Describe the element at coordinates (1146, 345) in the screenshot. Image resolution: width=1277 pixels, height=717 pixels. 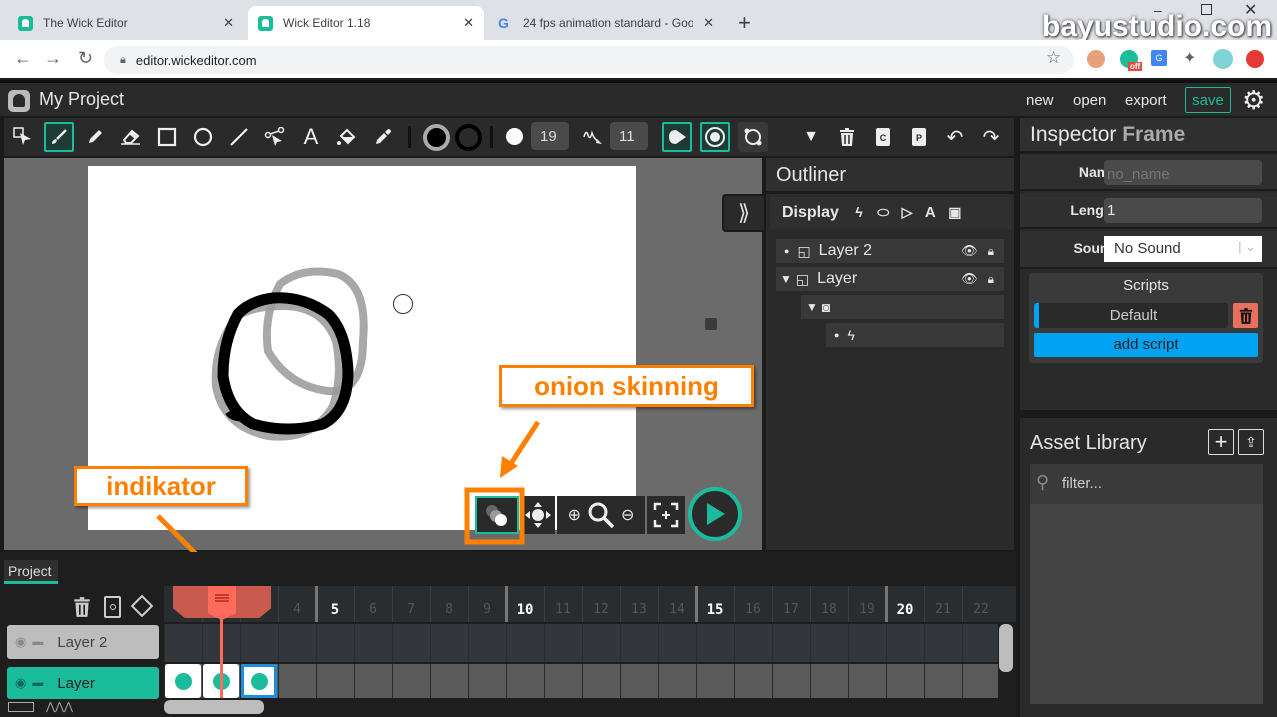
I see `add-script-button: add script` at that location.